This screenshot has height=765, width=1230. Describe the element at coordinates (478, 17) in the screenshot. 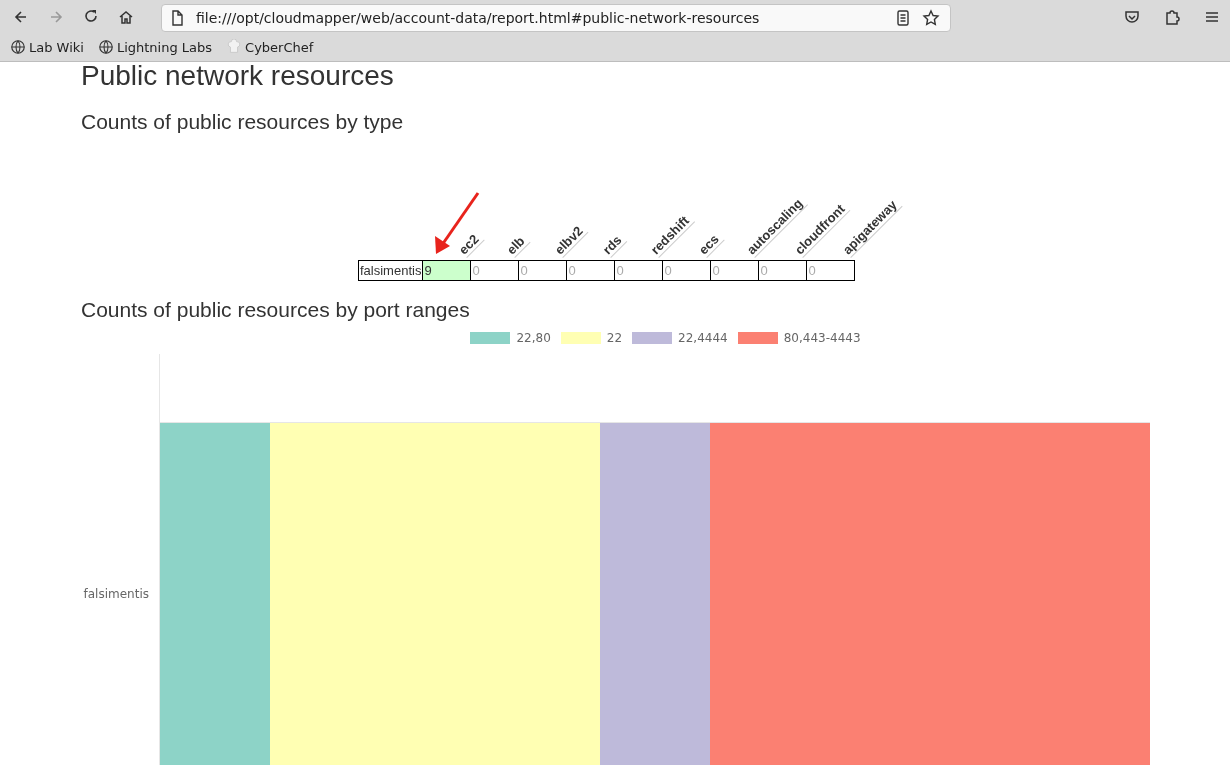

I see `url-text: file:///opt/cloudmapper/web/account-data/report.html#public-network-resources` at that location.